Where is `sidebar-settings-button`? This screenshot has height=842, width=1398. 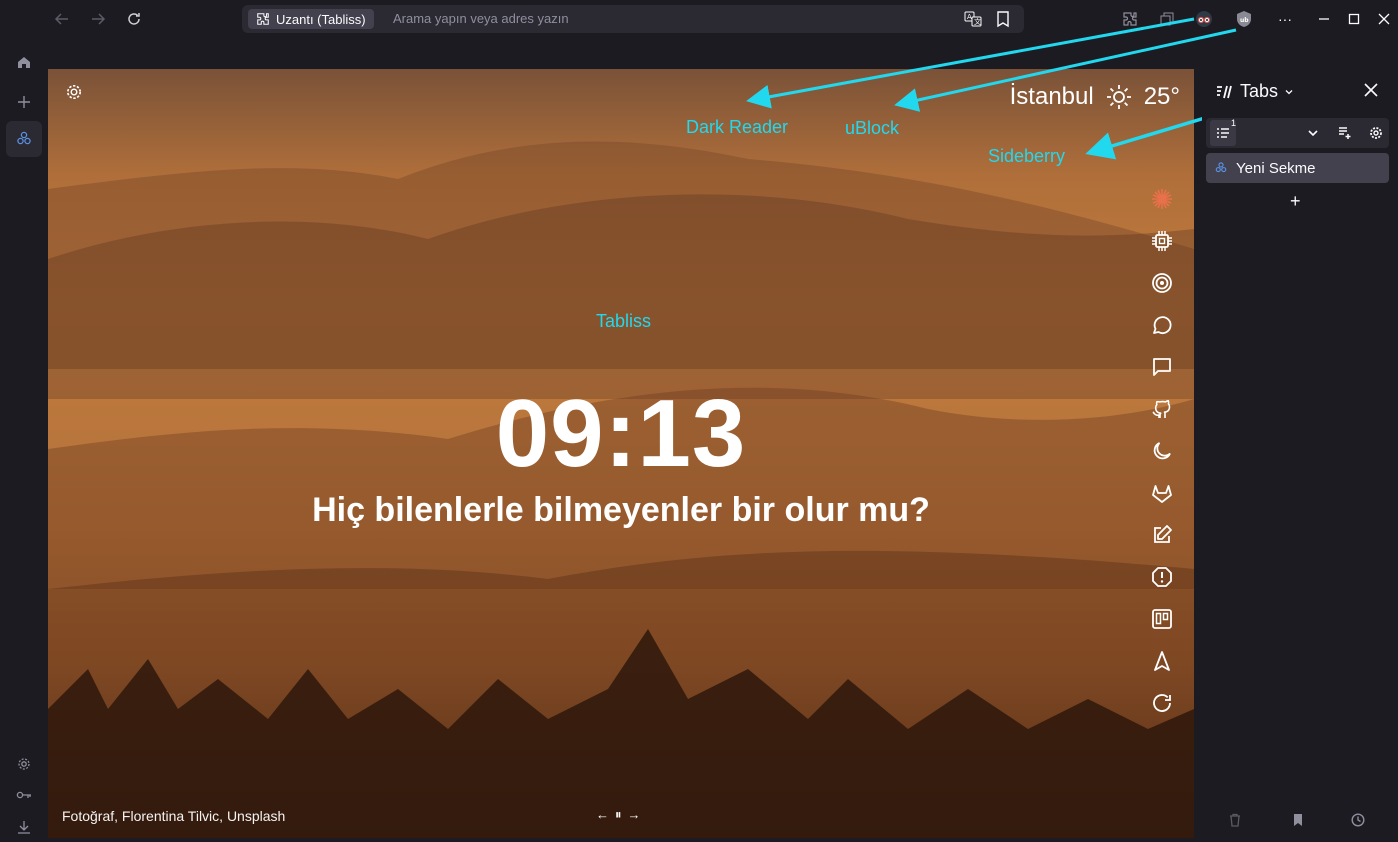 sidebar-settings-button is located at coordinates (1376, 133).